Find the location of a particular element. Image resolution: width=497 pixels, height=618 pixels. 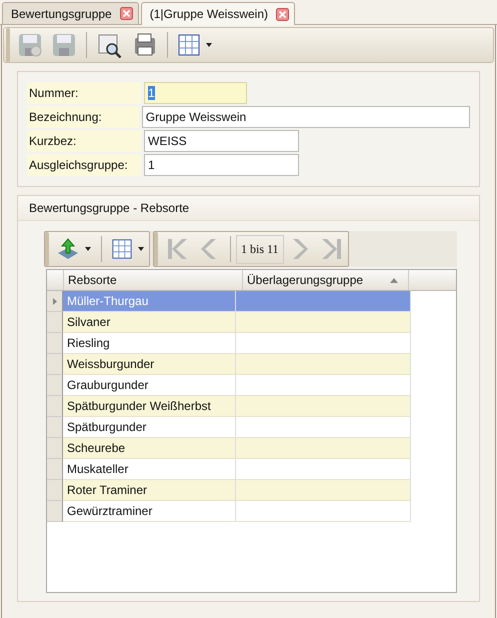

table-cell: Spätburgunder is located at coordinates (149, 427).